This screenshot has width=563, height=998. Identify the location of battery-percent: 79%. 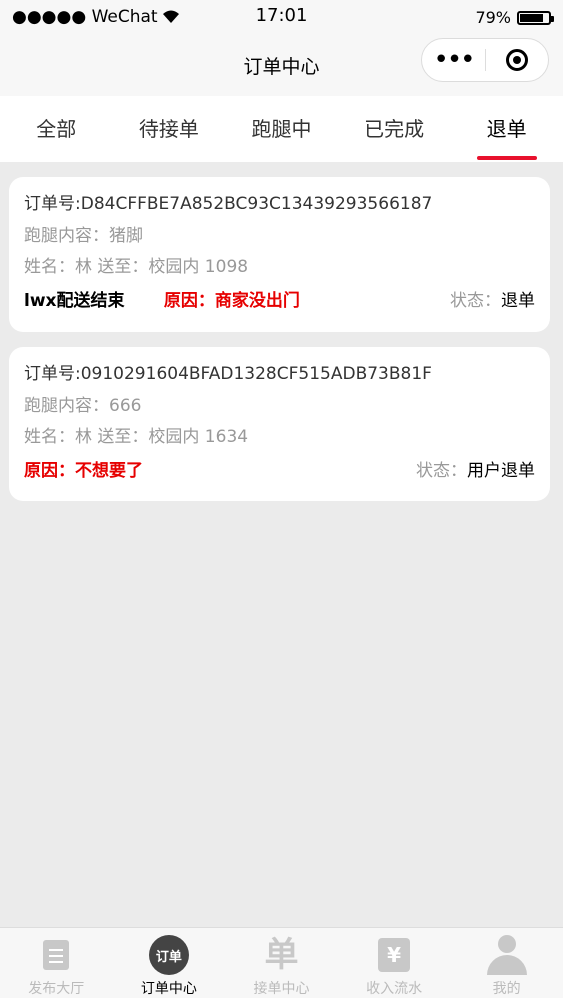
(493, 17).